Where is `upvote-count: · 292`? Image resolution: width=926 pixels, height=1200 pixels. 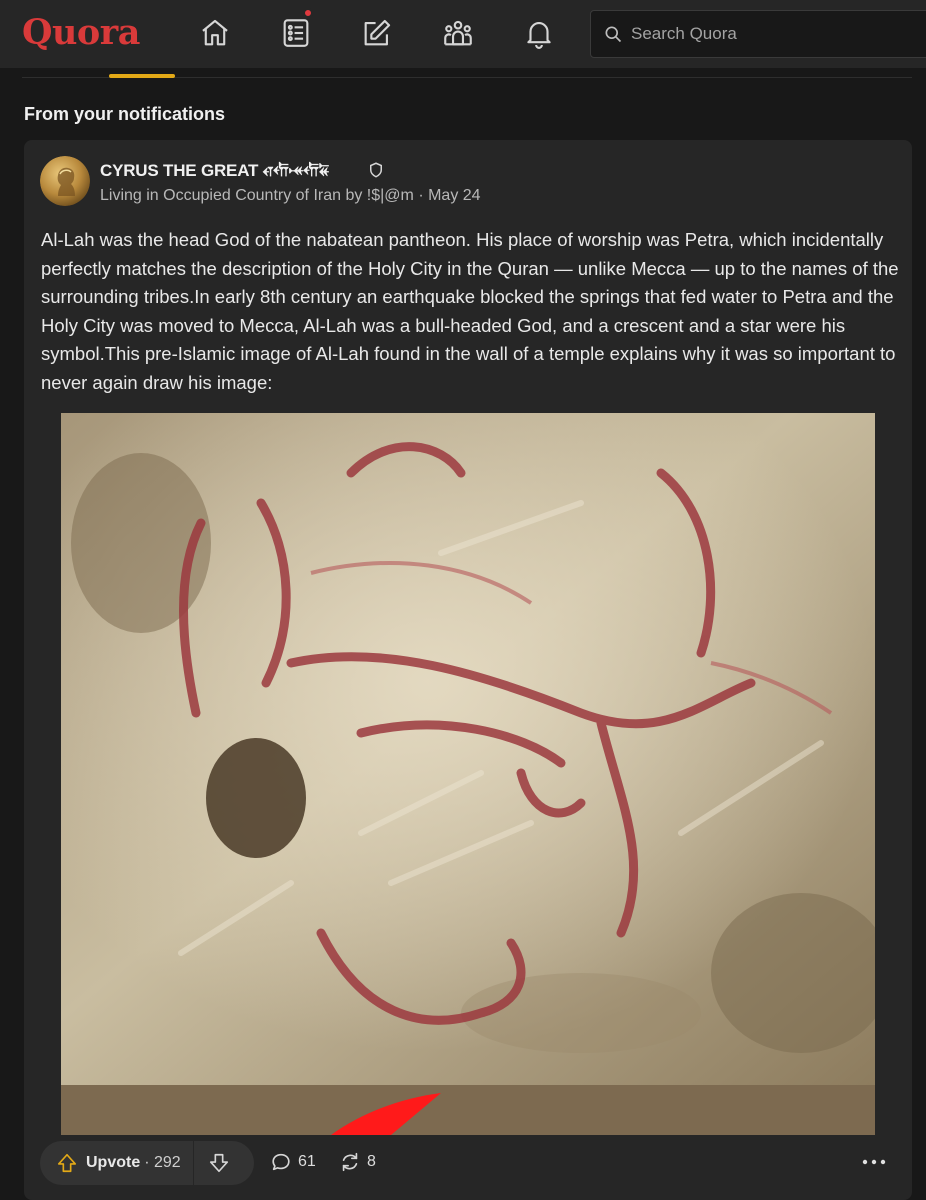 upvote-count: · 292 is located at coordinates (162, 1162).